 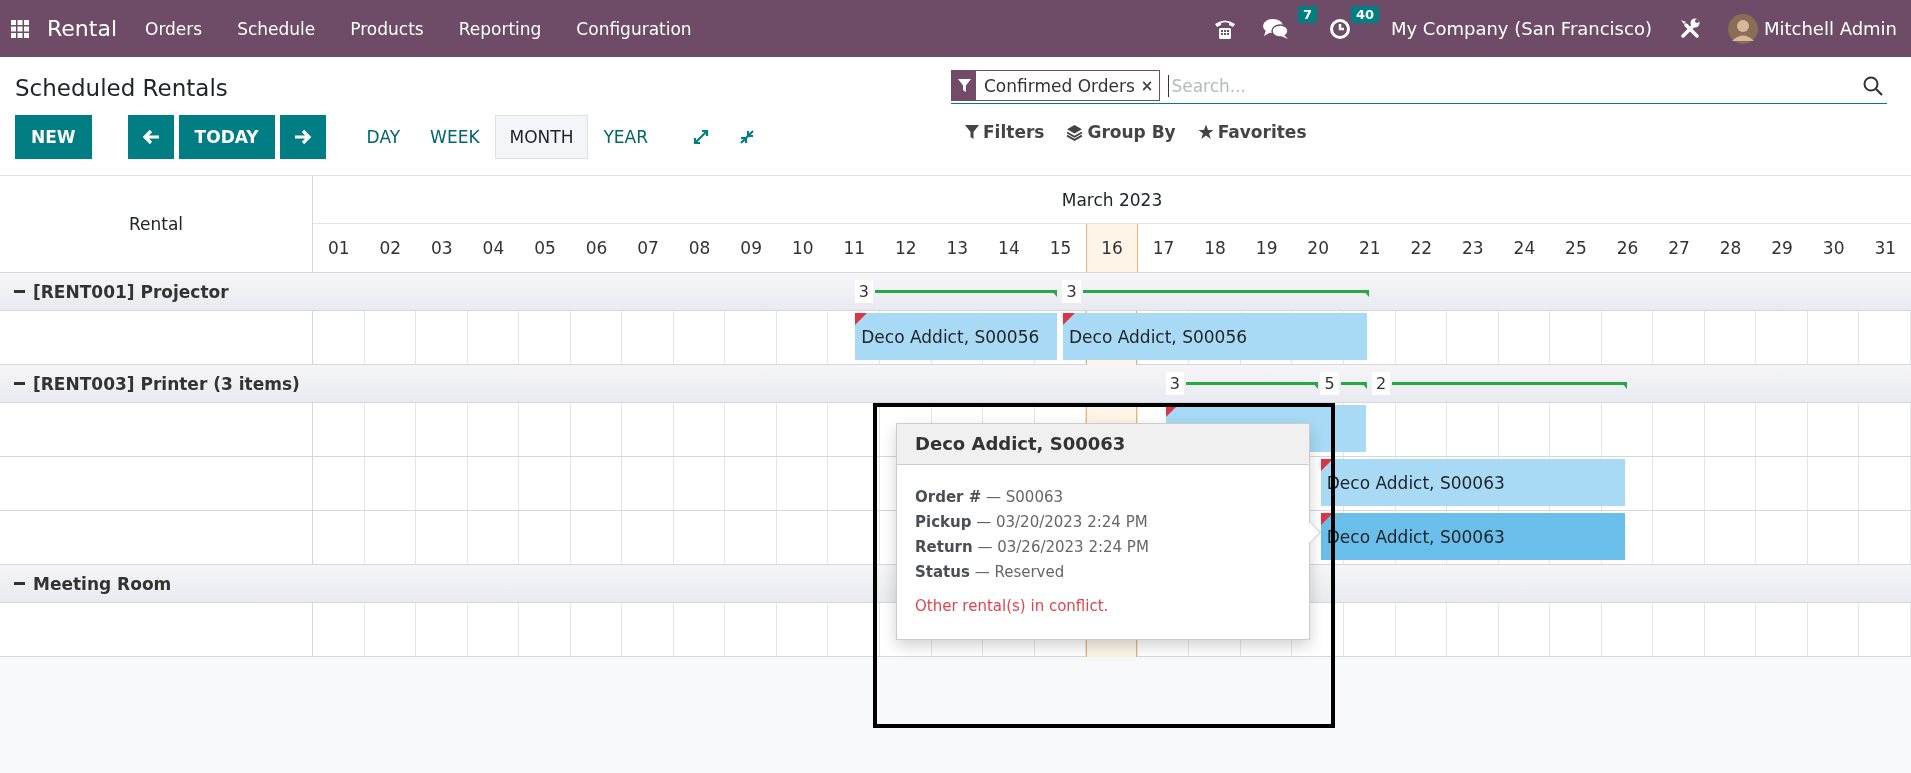 I want to click on search-menu-button: Group By, so click(x=1121, y=132).